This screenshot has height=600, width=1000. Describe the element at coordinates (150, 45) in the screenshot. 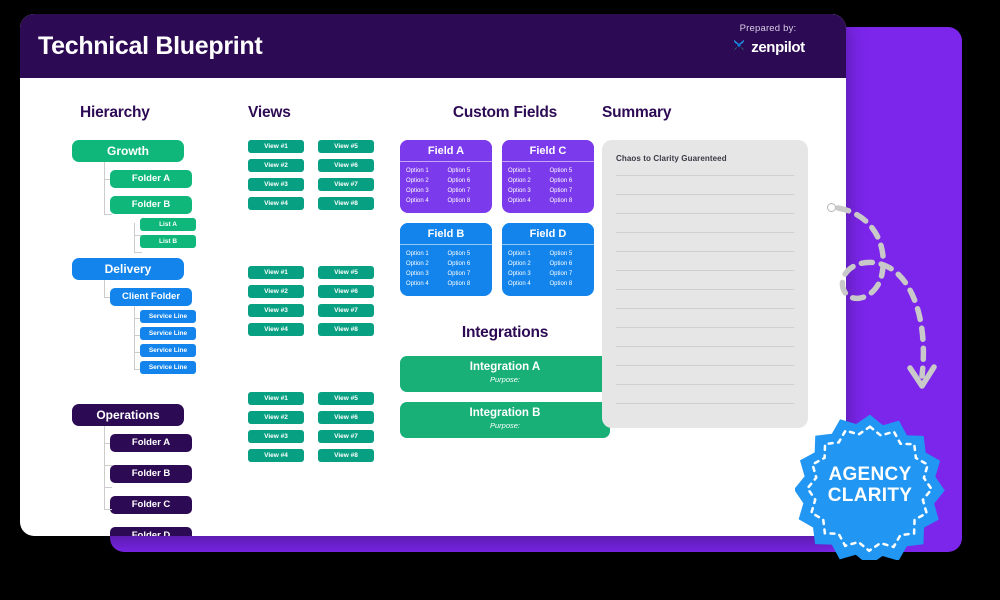

I see `page-title: Technical Blueprint` at that location.